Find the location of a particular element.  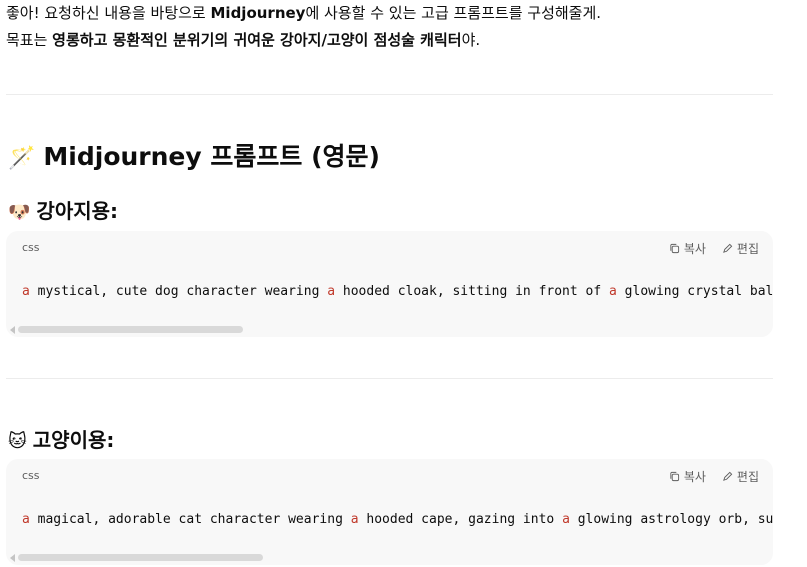

dog-subheading: 🐶 강아지용: is located at coordinates (63, 209).